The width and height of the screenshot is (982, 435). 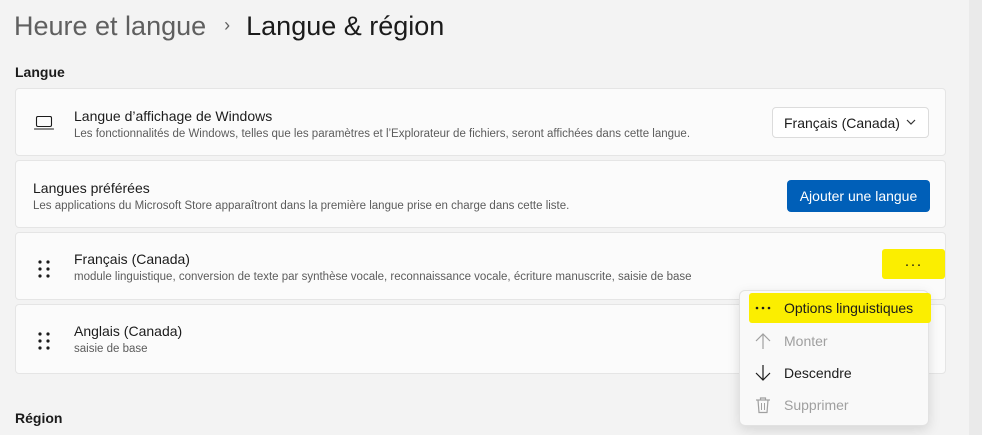 I want to click on menu-item-language-options: Options linguistiques, so click(x=840, y=308).